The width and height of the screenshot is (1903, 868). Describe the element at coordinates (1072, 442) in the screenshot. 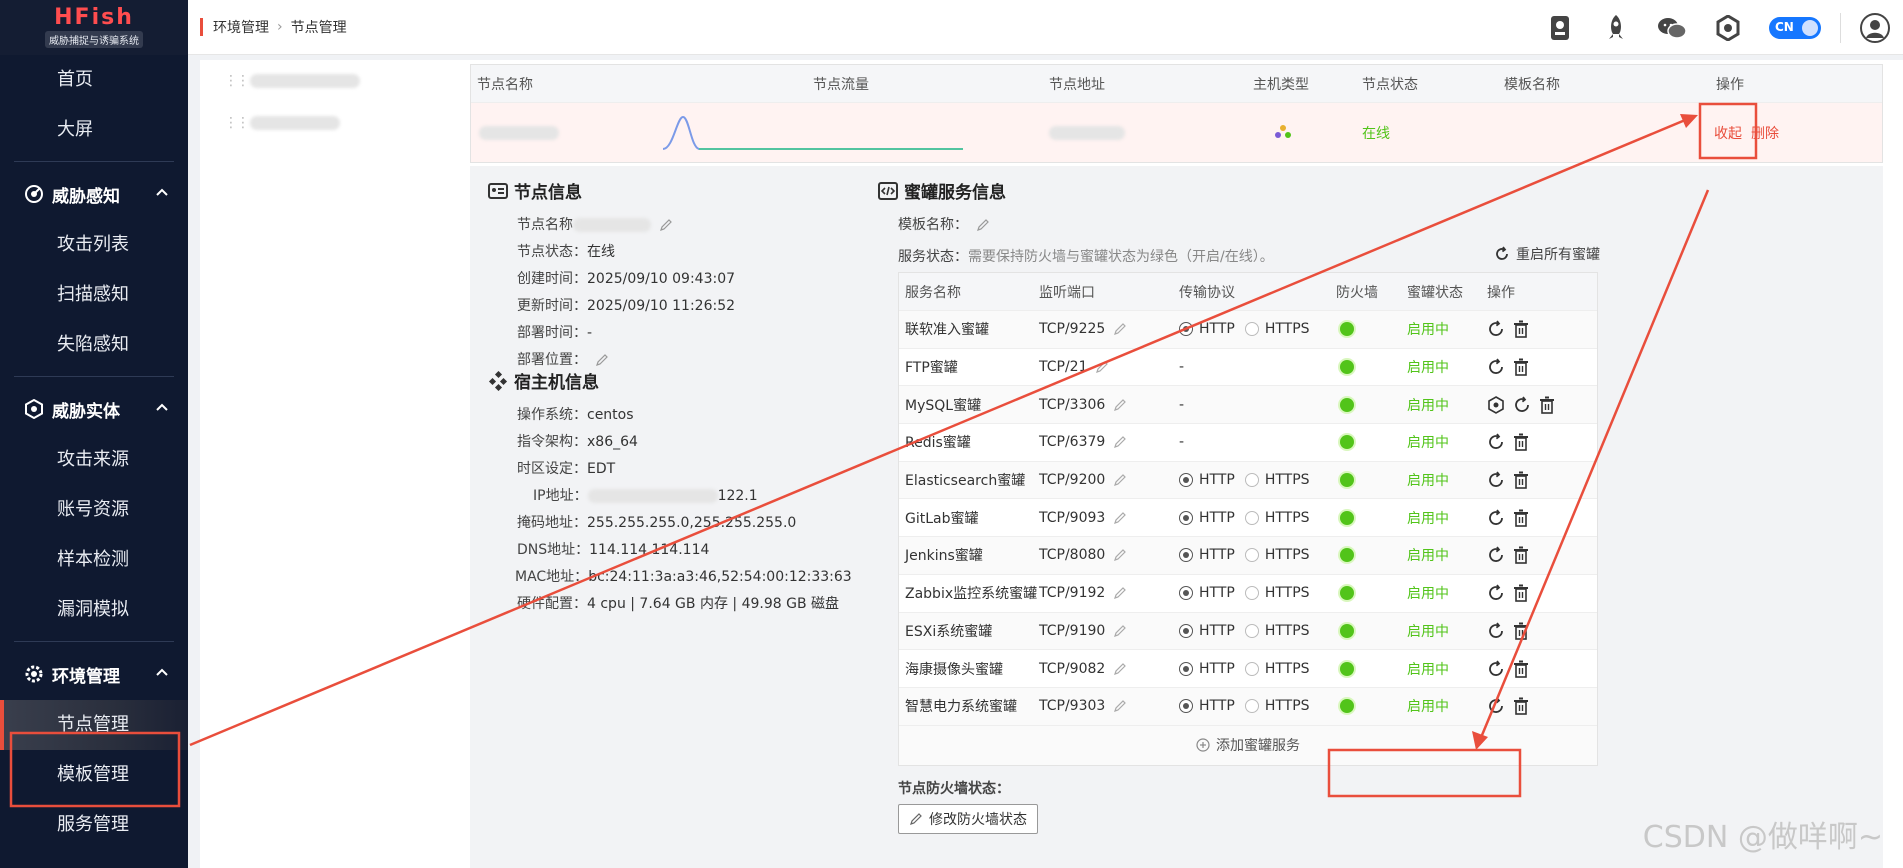

I see `port-value: TCP/6379` at that location.